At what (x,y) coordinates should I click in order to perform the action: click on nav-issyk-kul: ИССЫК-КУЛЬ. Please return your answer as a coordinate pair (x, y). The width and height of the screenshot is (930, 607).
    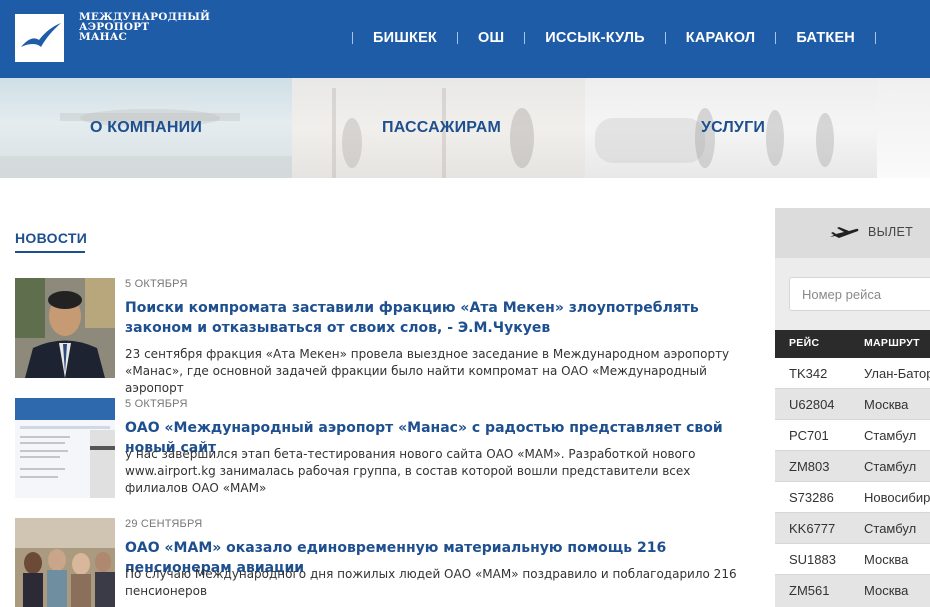
    Looking at the image, I should click on (595, 38).